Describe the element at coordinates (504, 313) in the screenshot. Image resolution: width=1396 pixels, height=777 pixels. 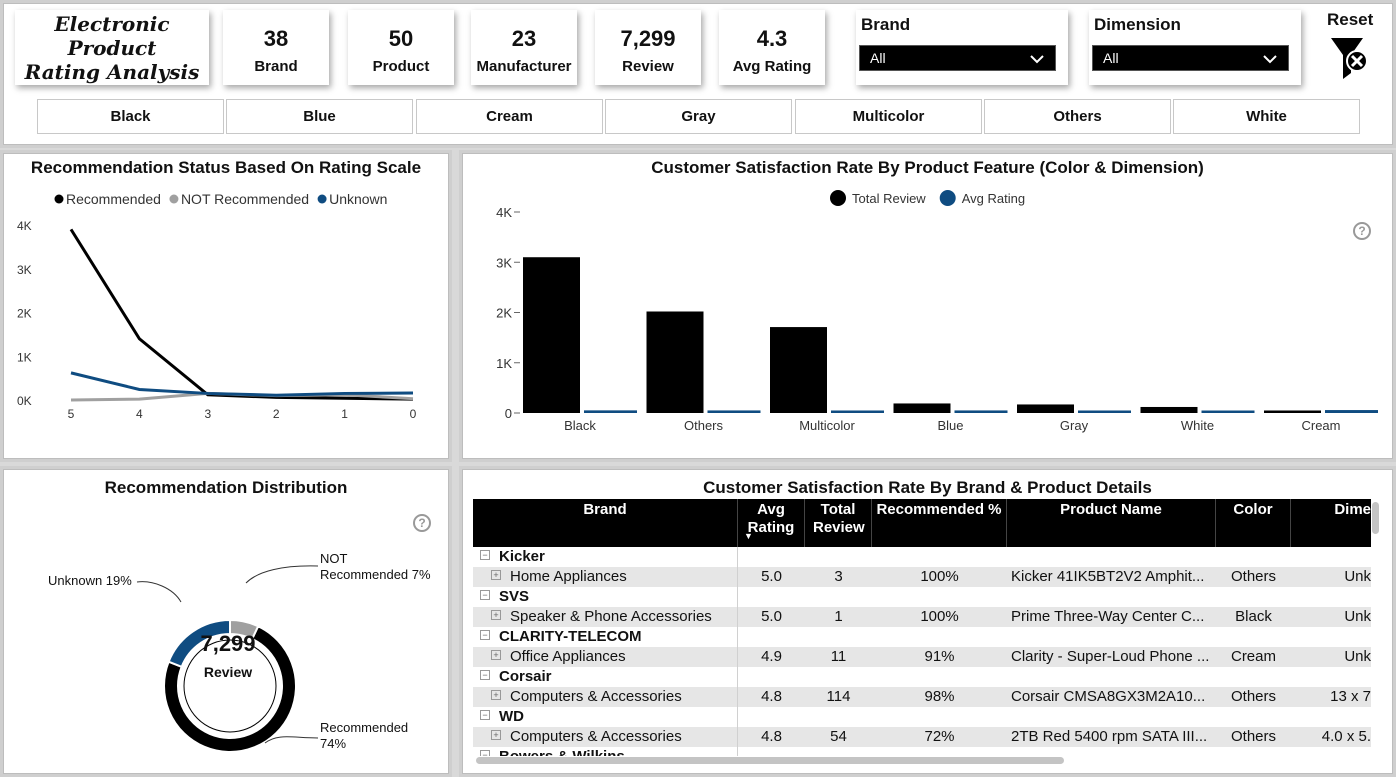
I see `y-tick-label: 2K` at that location.